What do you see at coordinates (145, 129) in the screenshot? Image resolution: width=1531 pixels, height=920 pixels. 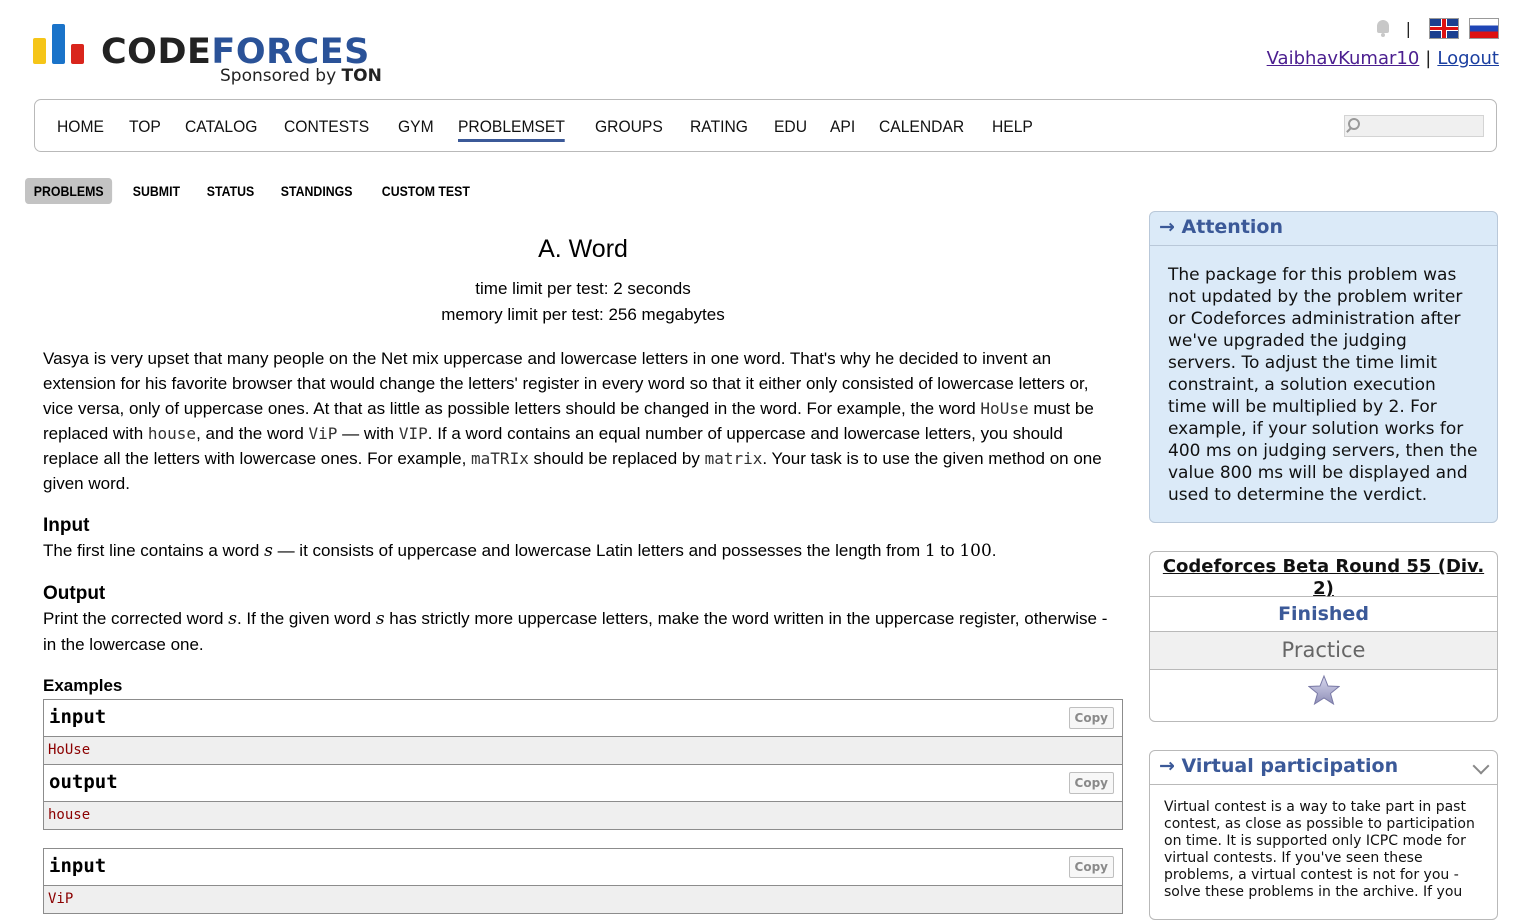 I see `menu-top: TOP` at bounding box center [145, 129].